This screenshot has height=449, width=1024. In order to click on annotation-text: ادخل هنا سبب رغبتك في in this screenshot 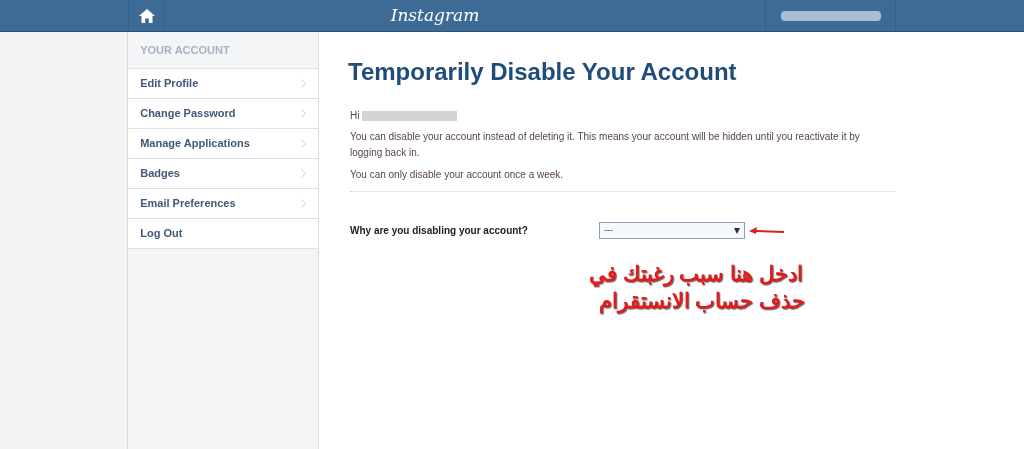, I will do `click(696, 274)`.